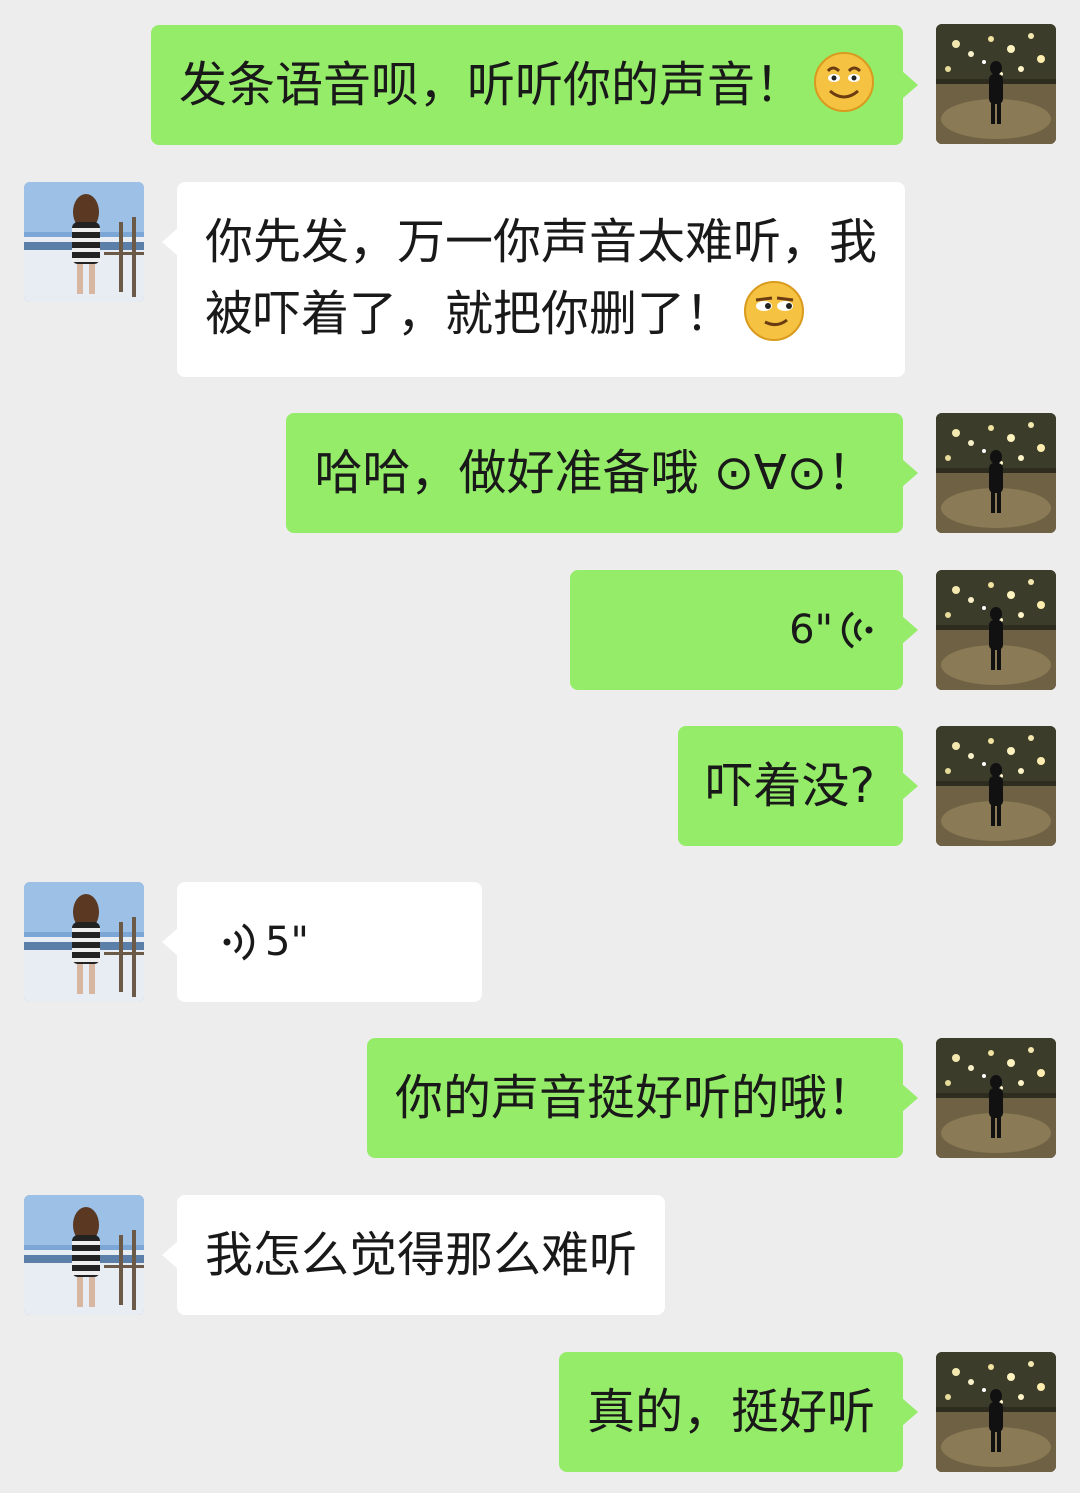 The width and height of the screenshot is (1080, 1493). I want to click on voice-duration: 6", so click(811, 630).